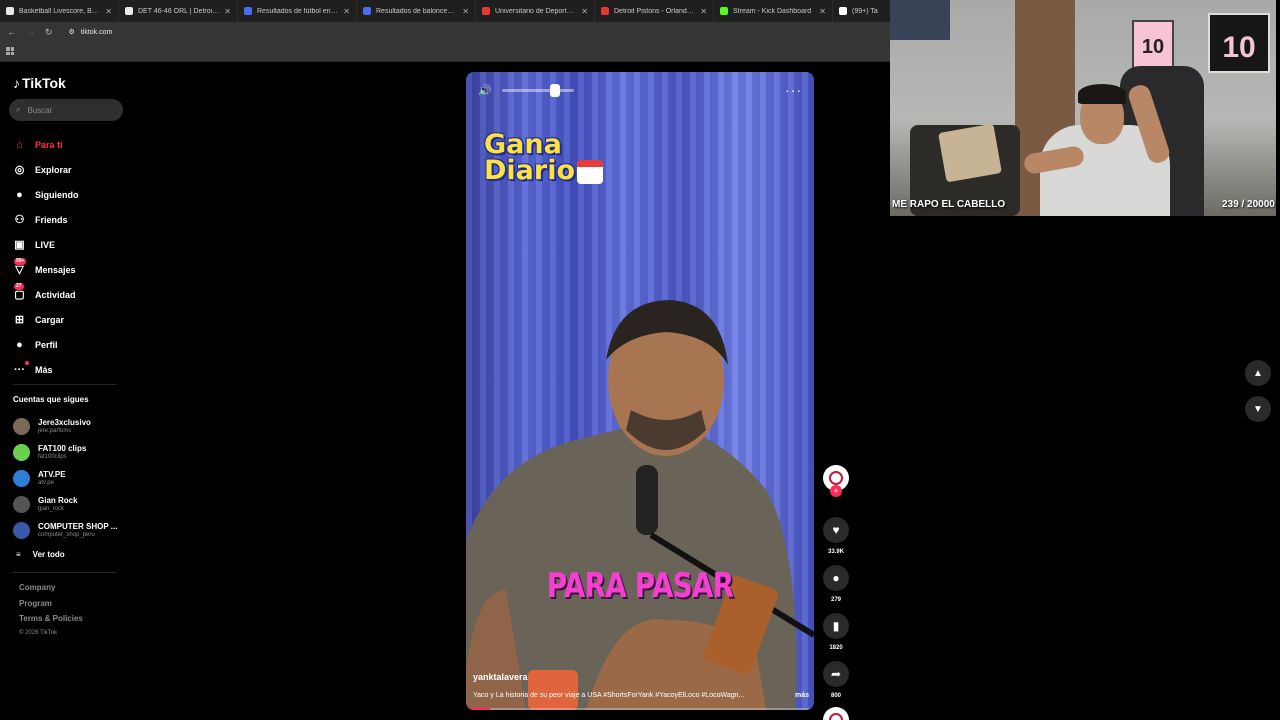 This screenshot has width=1280, height=720. I want to click on more-link: más, so click(802, 695).